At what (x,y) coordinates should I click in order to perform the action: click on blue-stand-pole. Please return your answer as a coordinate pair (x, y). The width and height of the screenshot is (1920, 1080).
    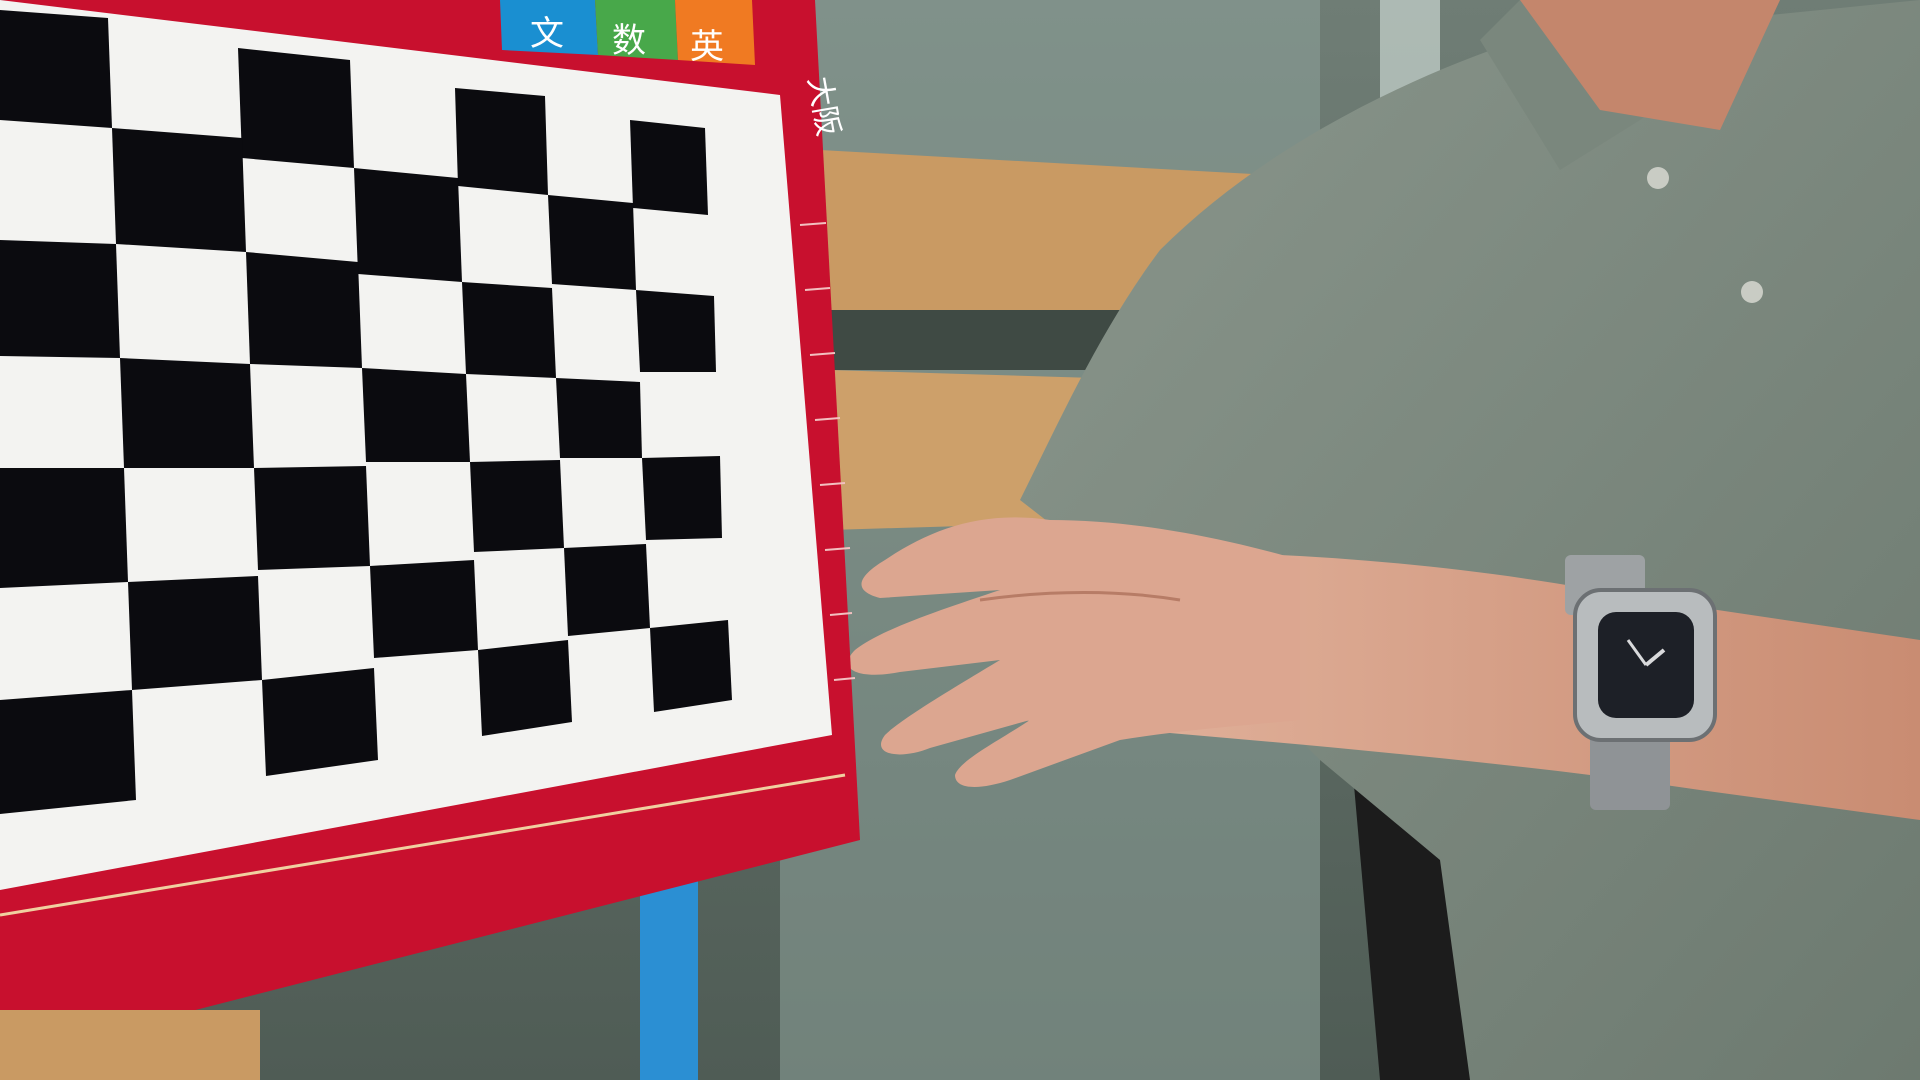
    Looking at the image, I should click on (669, 980).